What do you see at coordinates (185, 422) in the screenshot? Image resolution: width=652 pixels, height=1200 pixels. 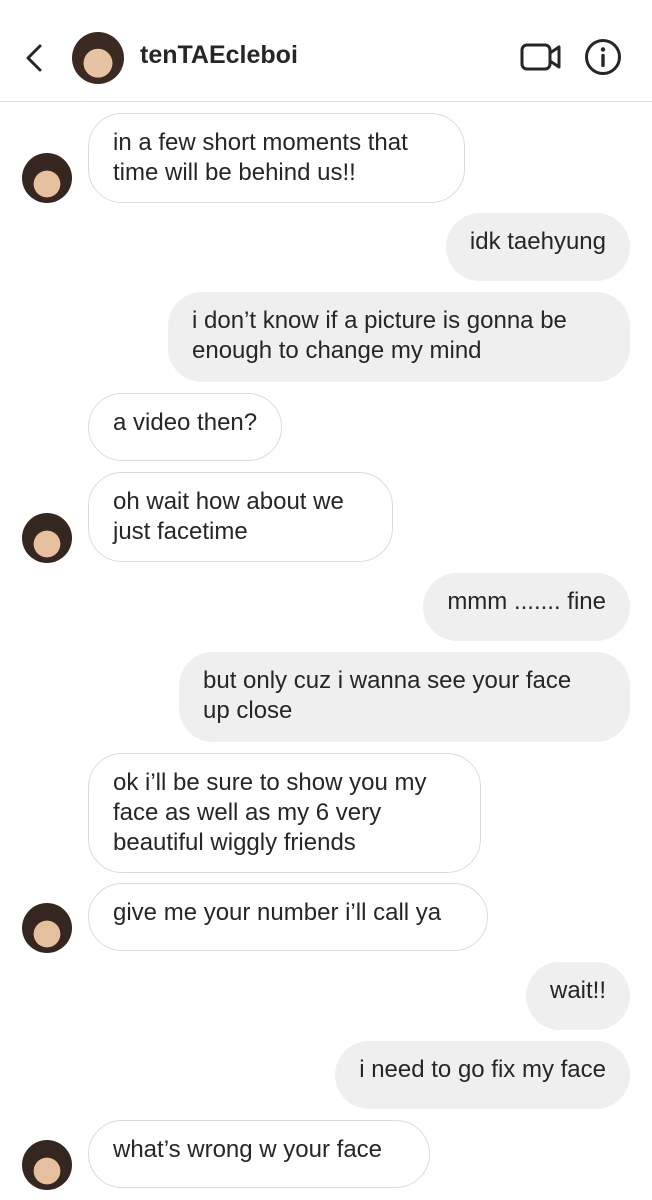 I see `message-line: a video then?` at bounding box center [185, 422].